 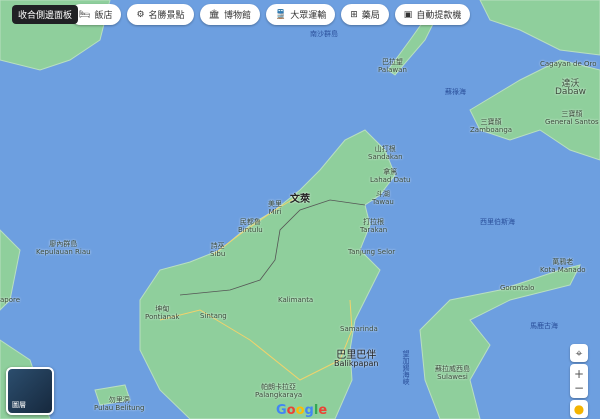 I want to click on label-en: Lahad Datu, so click(x=390, y=180).